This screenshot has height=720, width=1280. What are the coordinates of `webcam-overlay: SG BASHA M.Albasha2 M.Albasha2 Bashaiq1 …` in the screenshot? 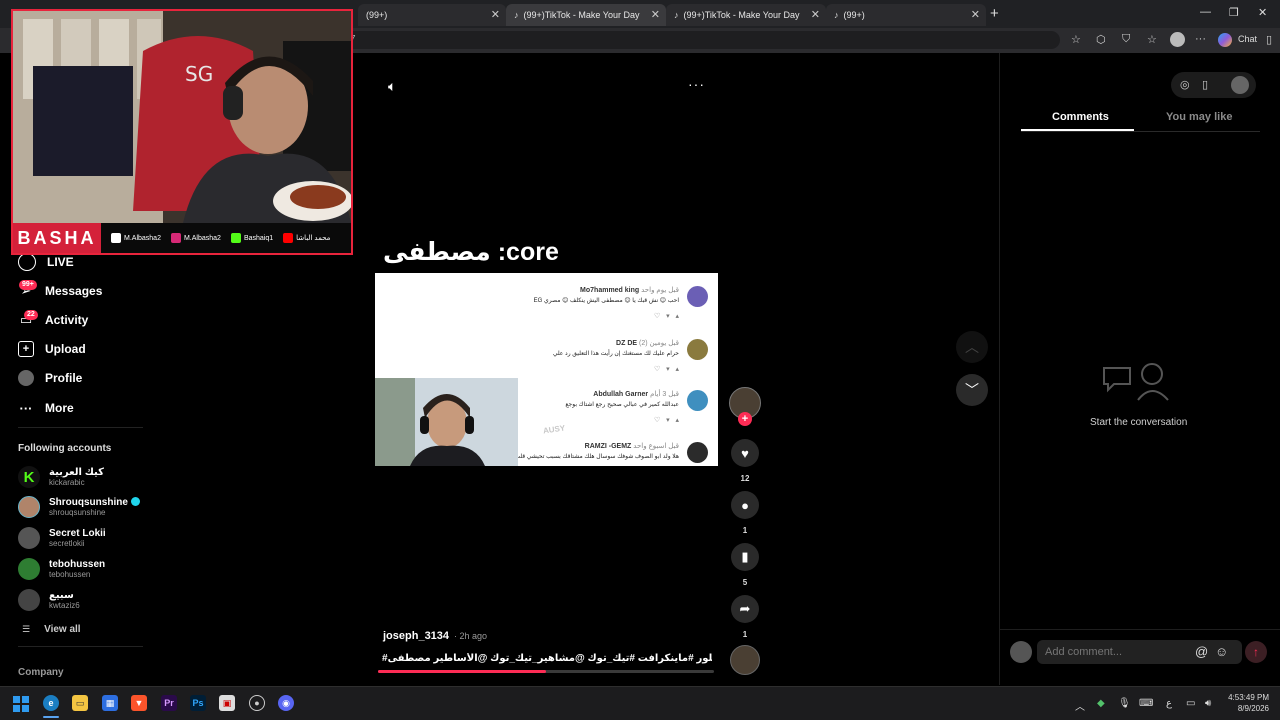 It's located at (182, 132).